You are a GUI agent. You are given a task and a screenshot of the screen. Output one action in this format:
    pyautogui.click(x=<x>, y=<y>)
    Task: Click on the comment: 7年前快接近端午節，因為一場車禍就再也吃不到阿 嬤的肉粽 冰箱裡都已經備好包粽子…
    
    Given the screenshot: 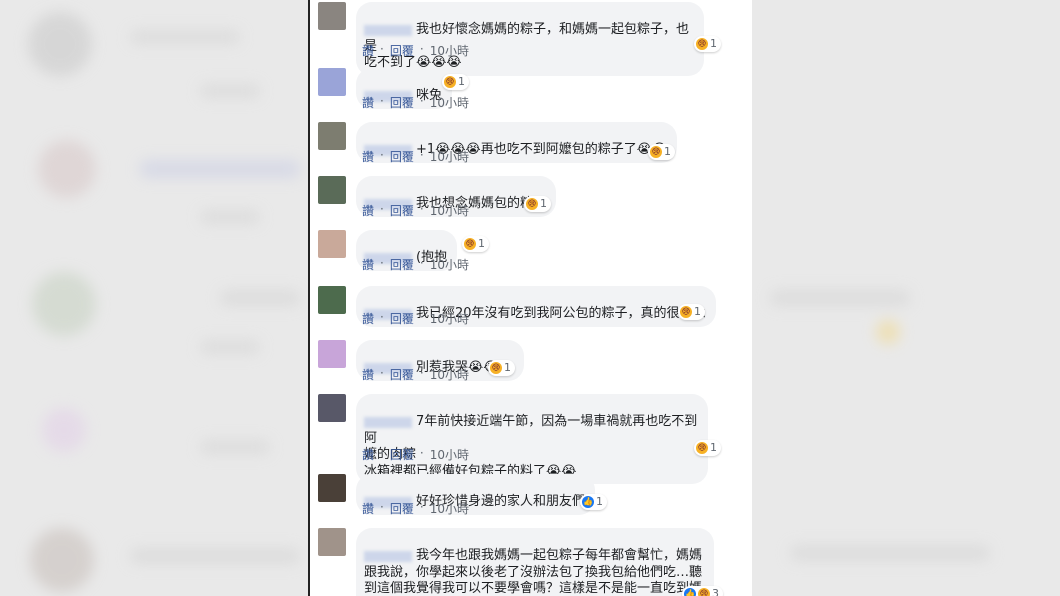 What is the action you would take?
    pyautogui.click(x=528, y=439)
    